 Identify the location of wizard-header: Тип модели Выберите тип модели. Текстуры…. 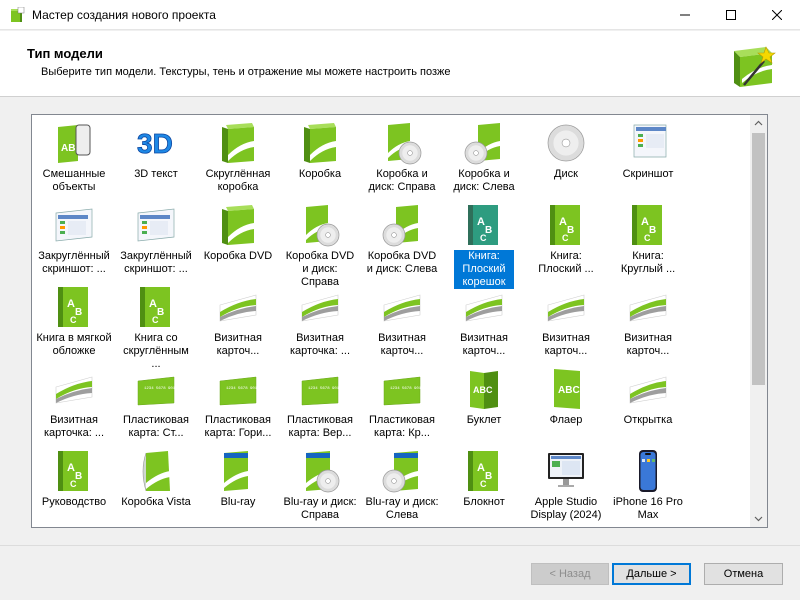
(400, 64).